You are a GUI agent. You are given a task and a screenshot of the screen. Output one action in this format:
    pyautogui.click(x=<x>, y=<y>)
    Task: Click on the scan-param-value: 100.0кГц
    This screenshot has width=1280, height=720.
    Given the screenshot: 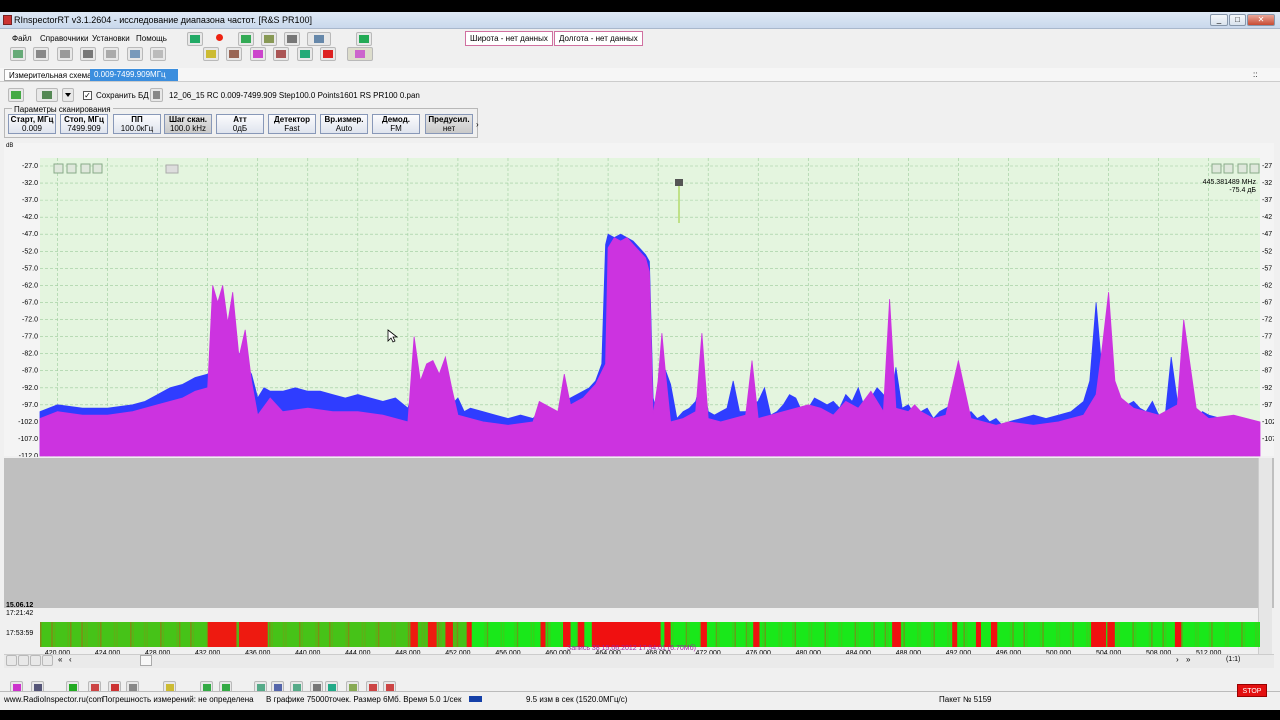 What is the action you would take?
    pyautogui.click(x=137, y=128)
    